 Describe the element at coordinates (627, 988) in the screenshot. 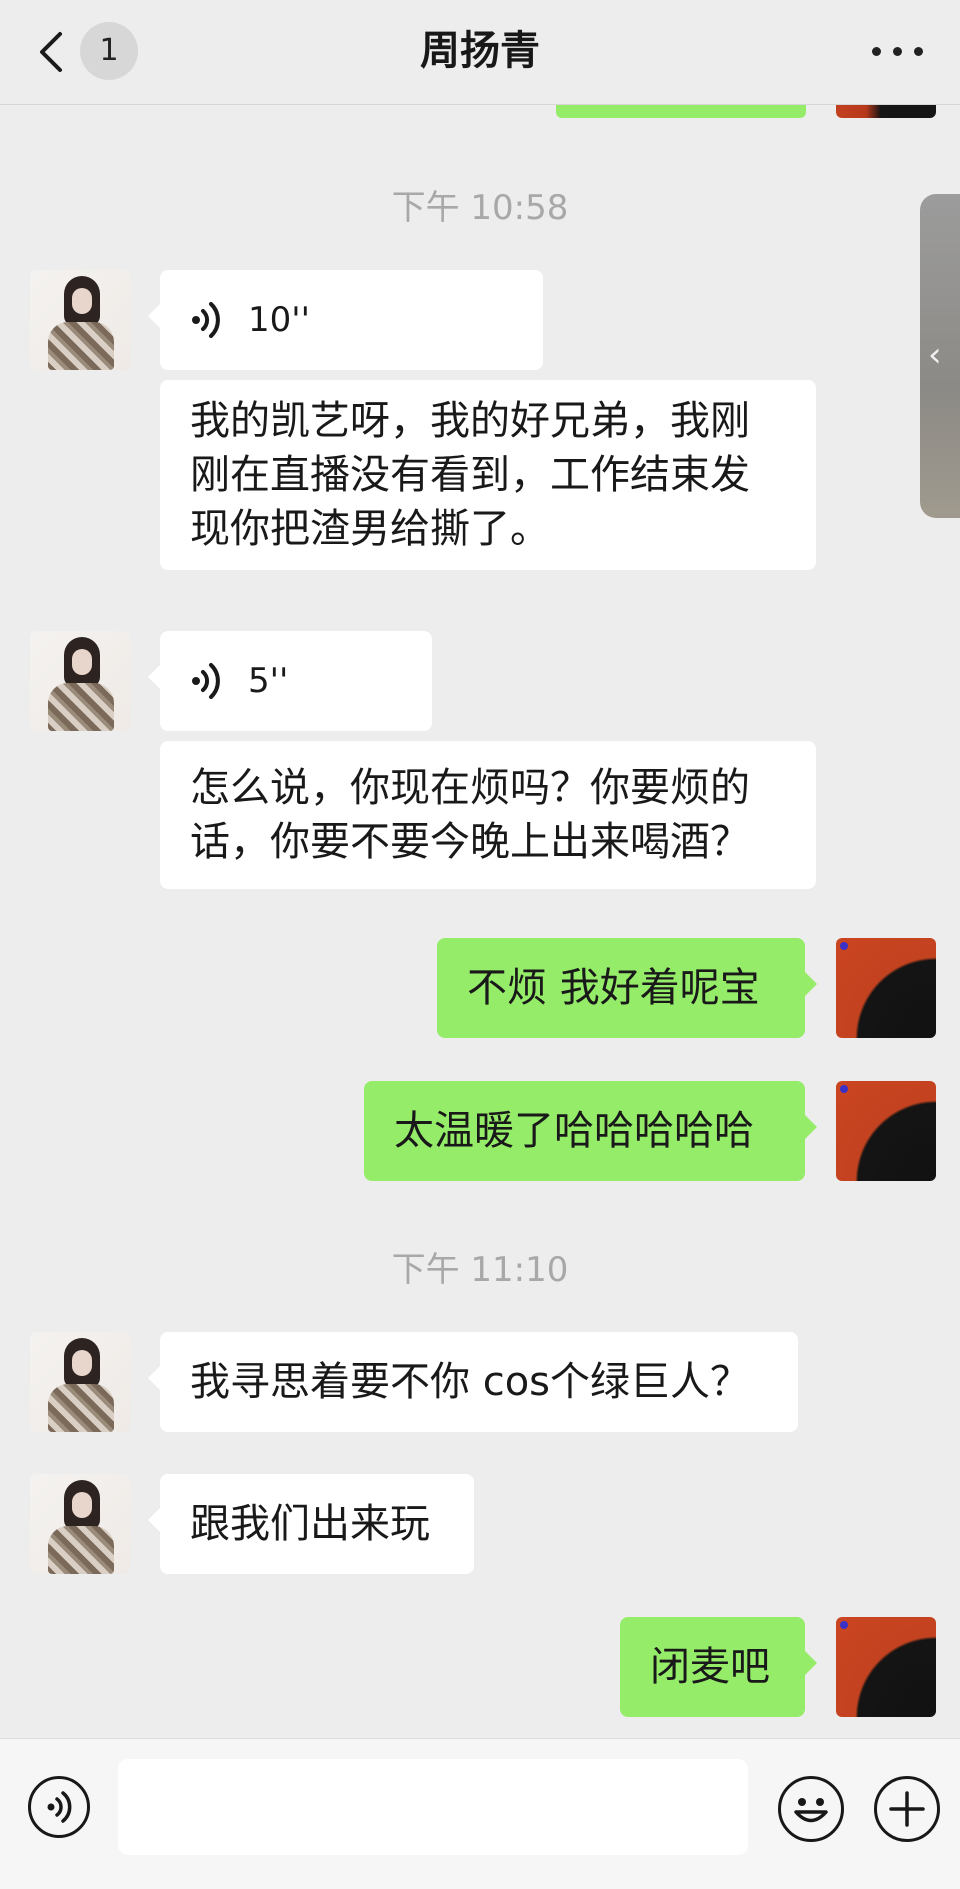

I see `outgoing-message: 不烦 我好着呢宝` at that location.